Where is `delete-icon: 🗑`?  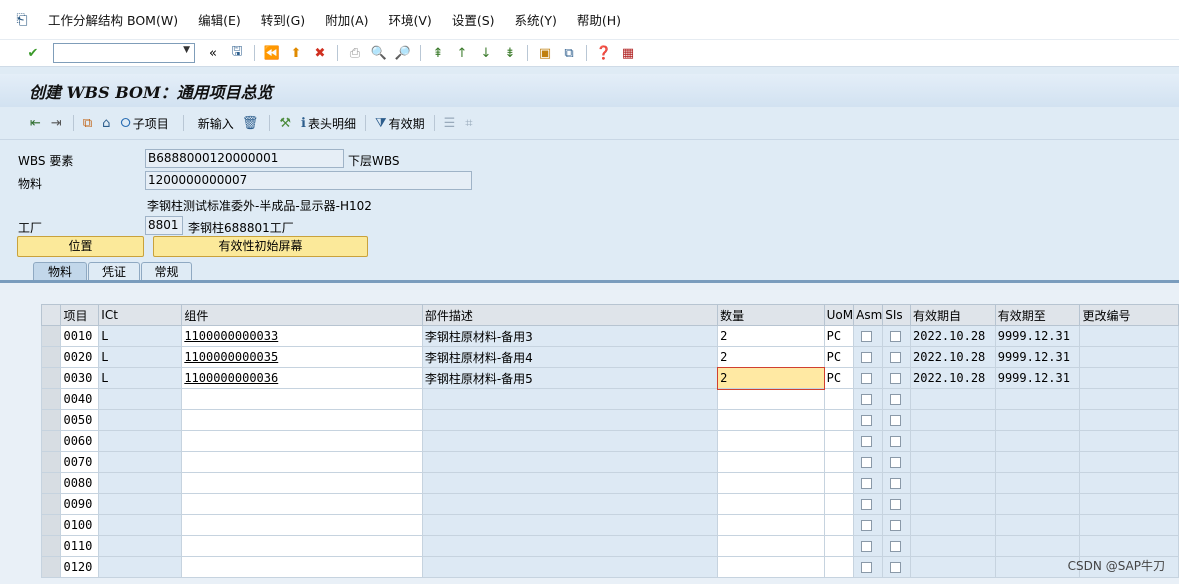 delete-icon: 🗑 is located at coordinates (251, 123).